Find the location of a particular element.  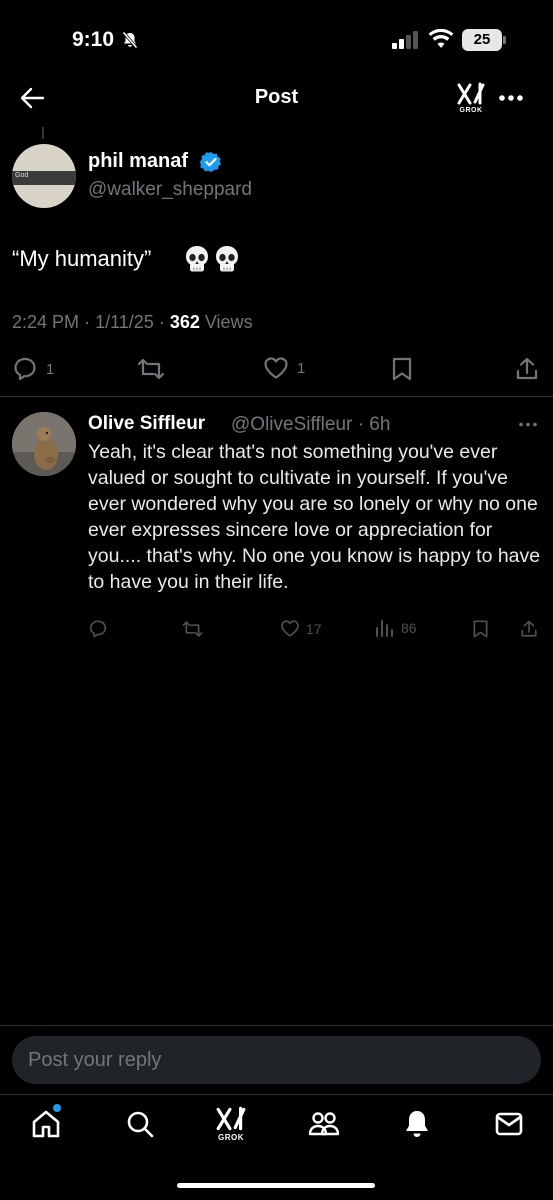

like-button: 1 is located at coordinates (284, 368).